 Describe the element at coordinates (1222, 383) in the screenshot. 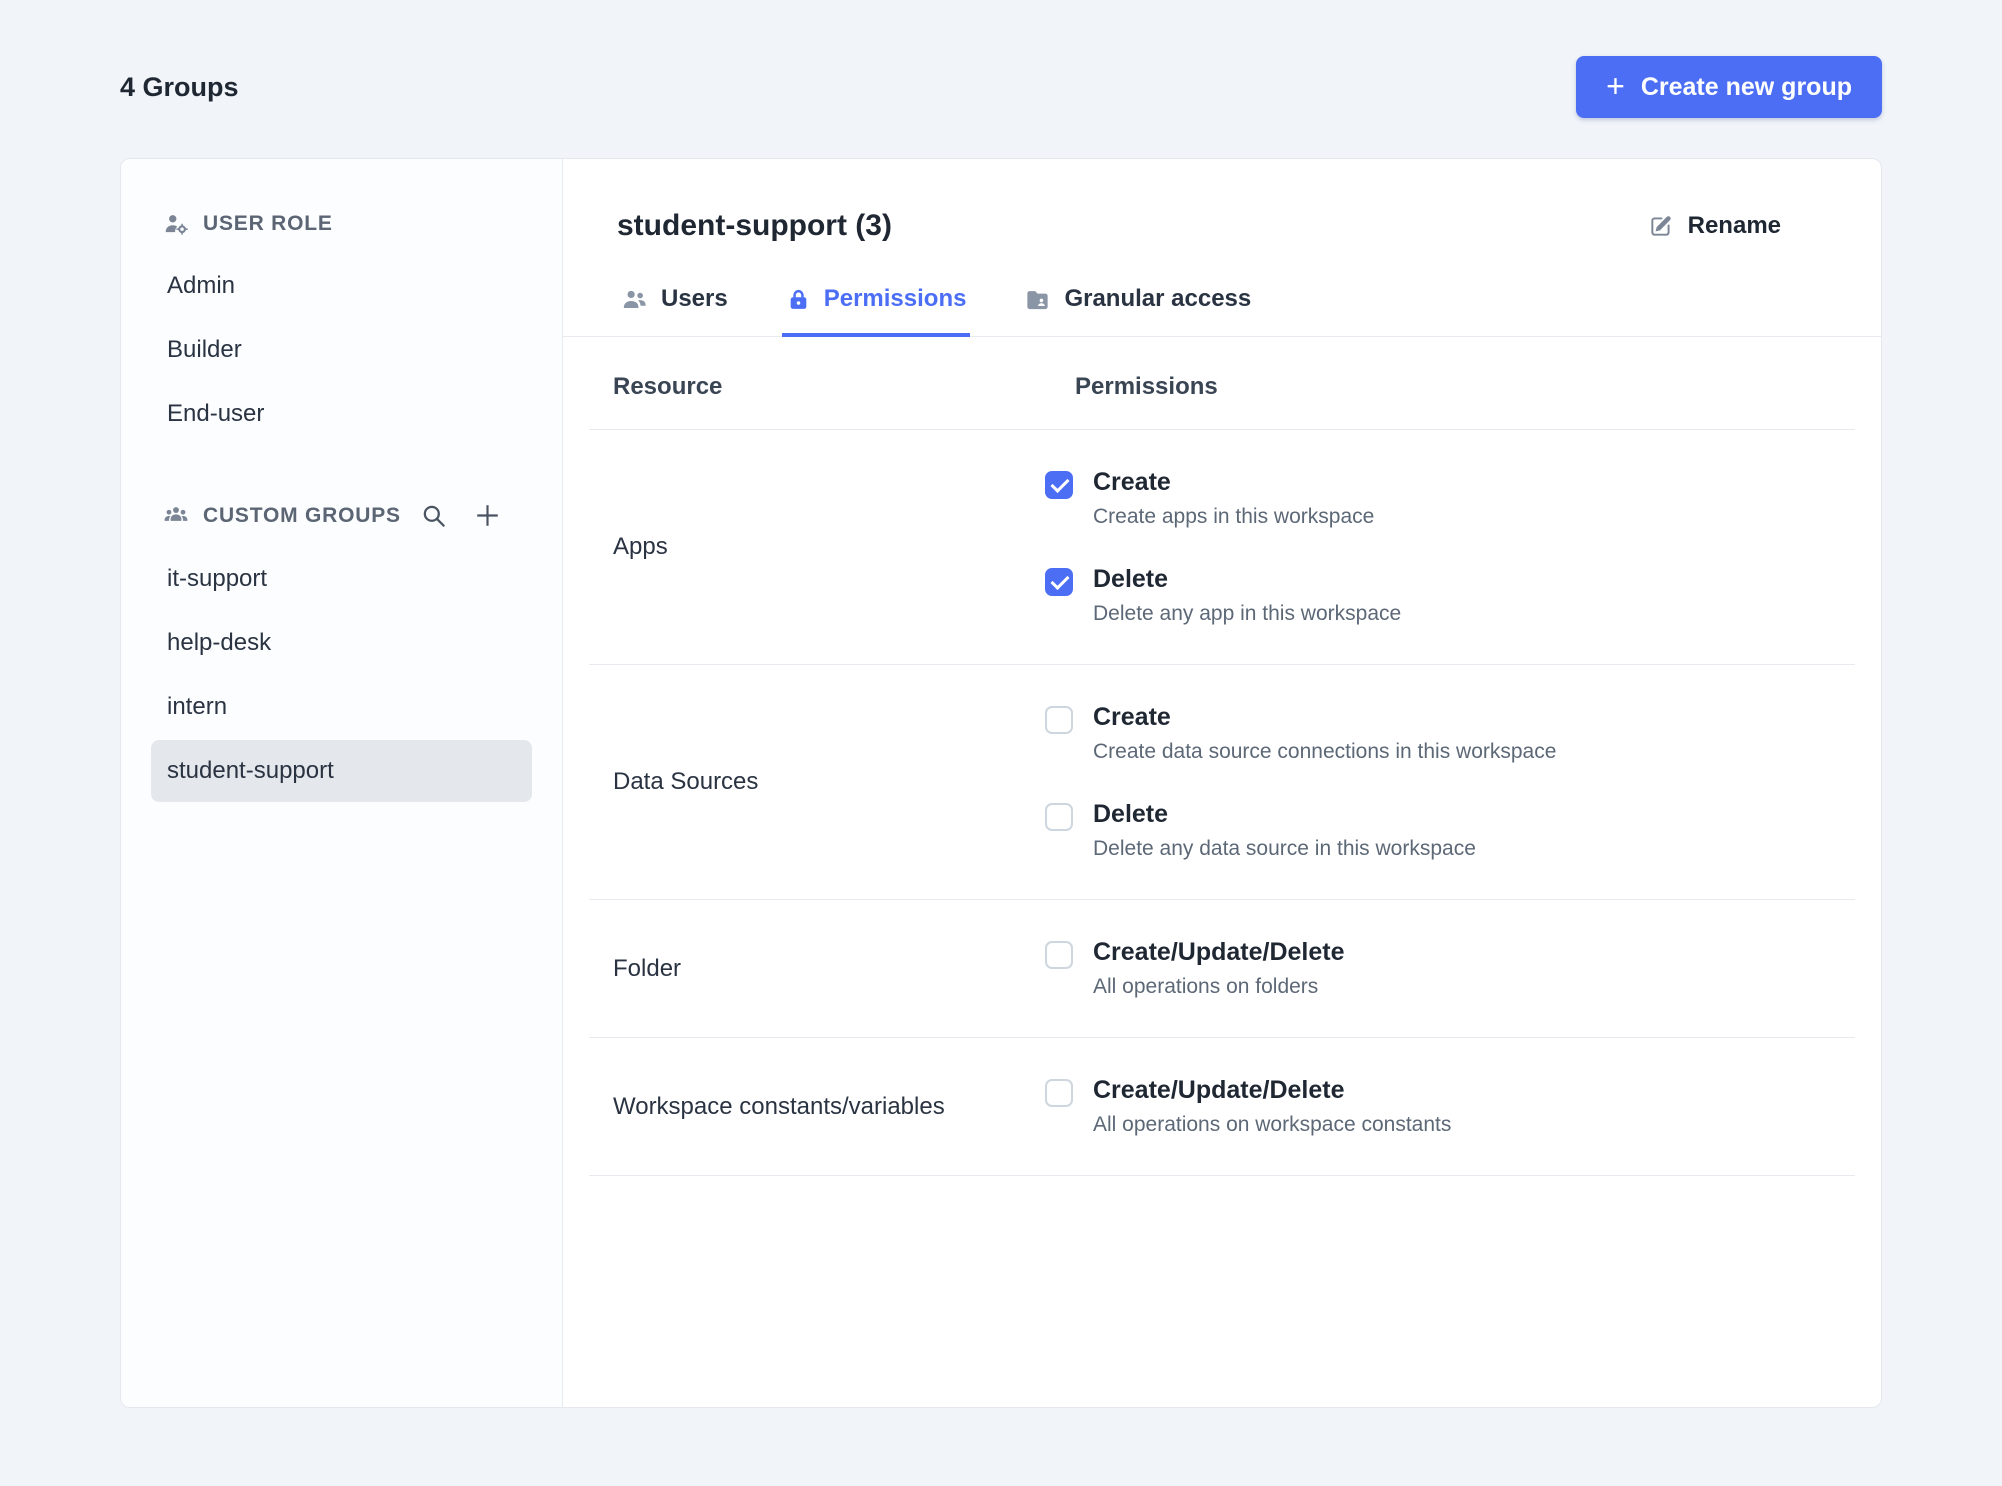

I see `table-header-row: Resource Permissions` at that location.